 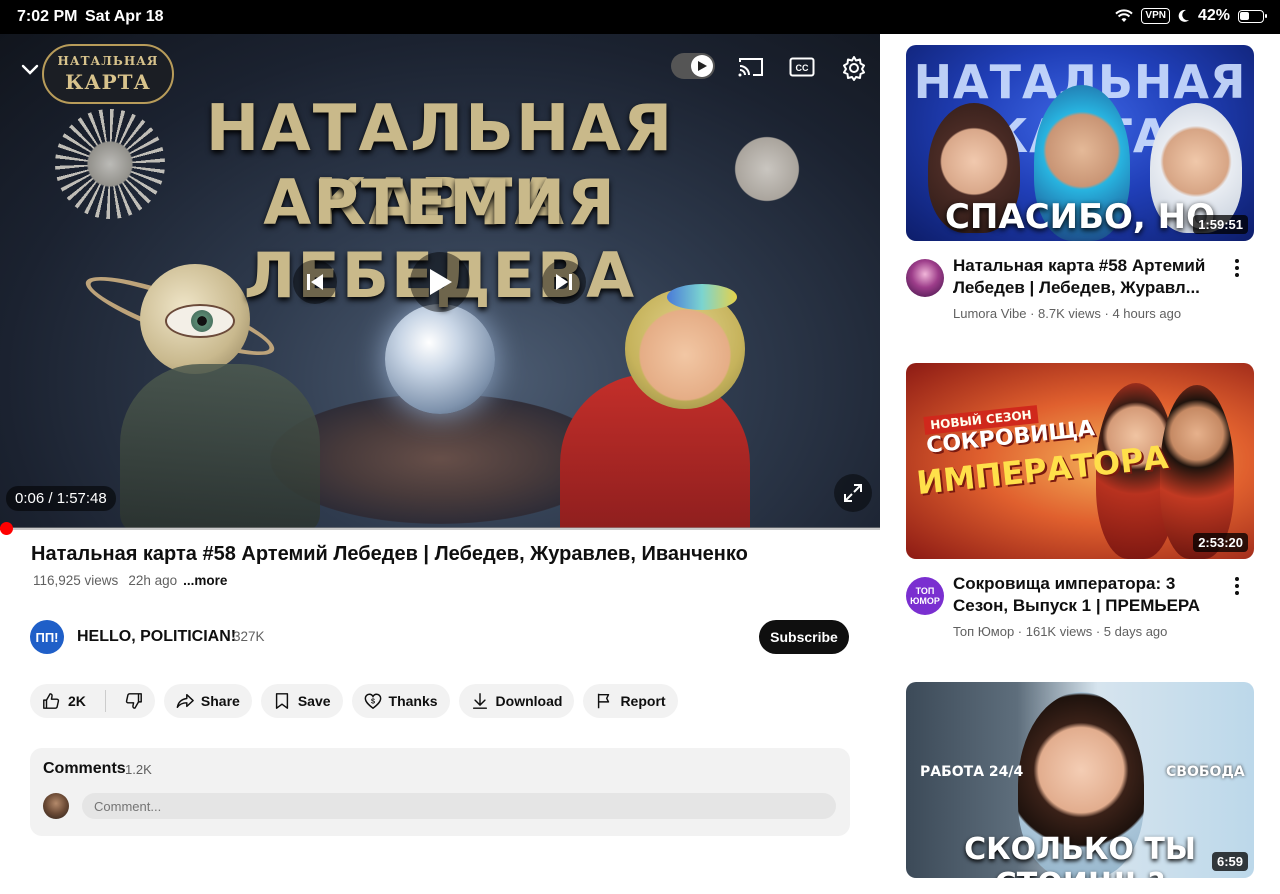 I want to click on svg-text: CC, so click(x=802, y=68).